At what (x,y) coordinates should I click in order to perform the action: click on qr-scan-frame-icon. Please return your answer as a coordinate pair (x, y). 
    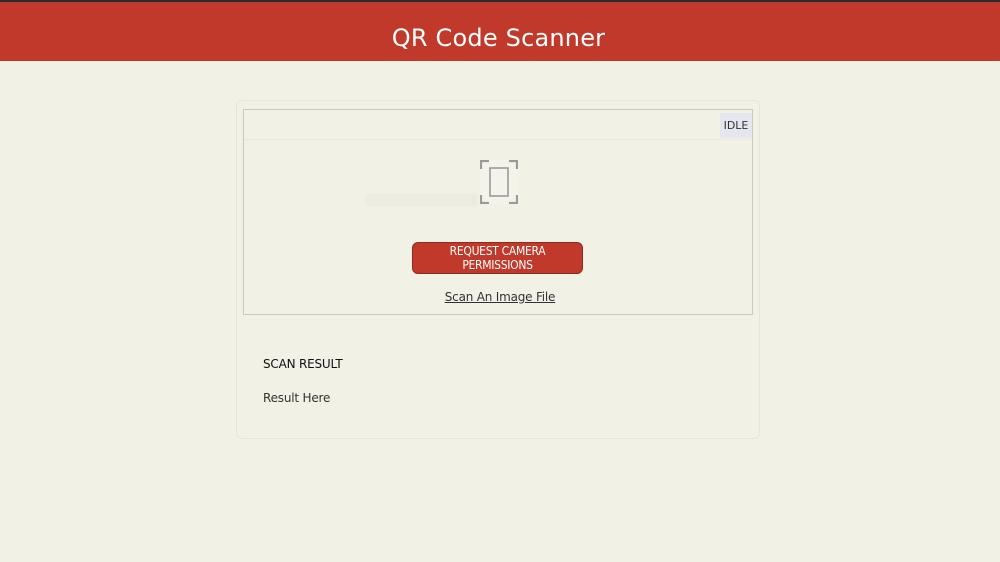
    Looking at the image, I should click on (499, 182).